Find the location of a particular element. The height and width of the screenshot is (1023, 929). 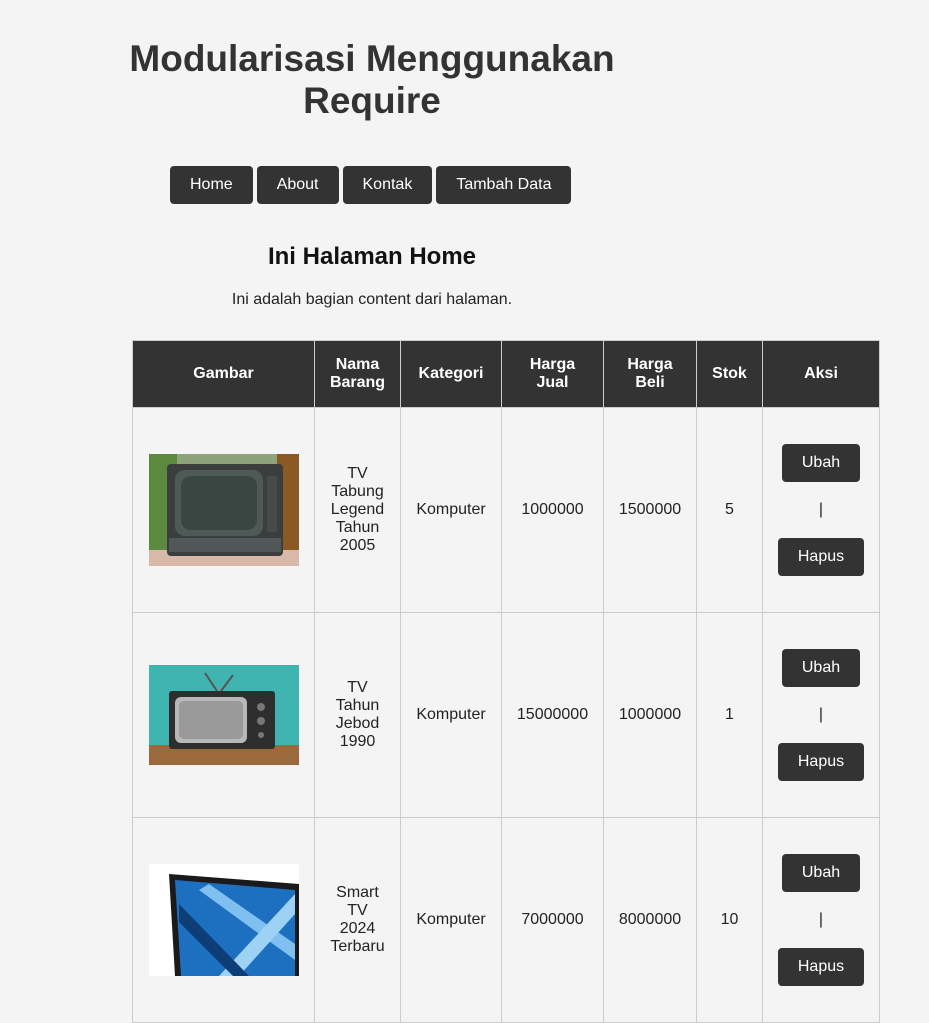

cell-harga-jual: 7000000 is located at coordinates (552, 920).